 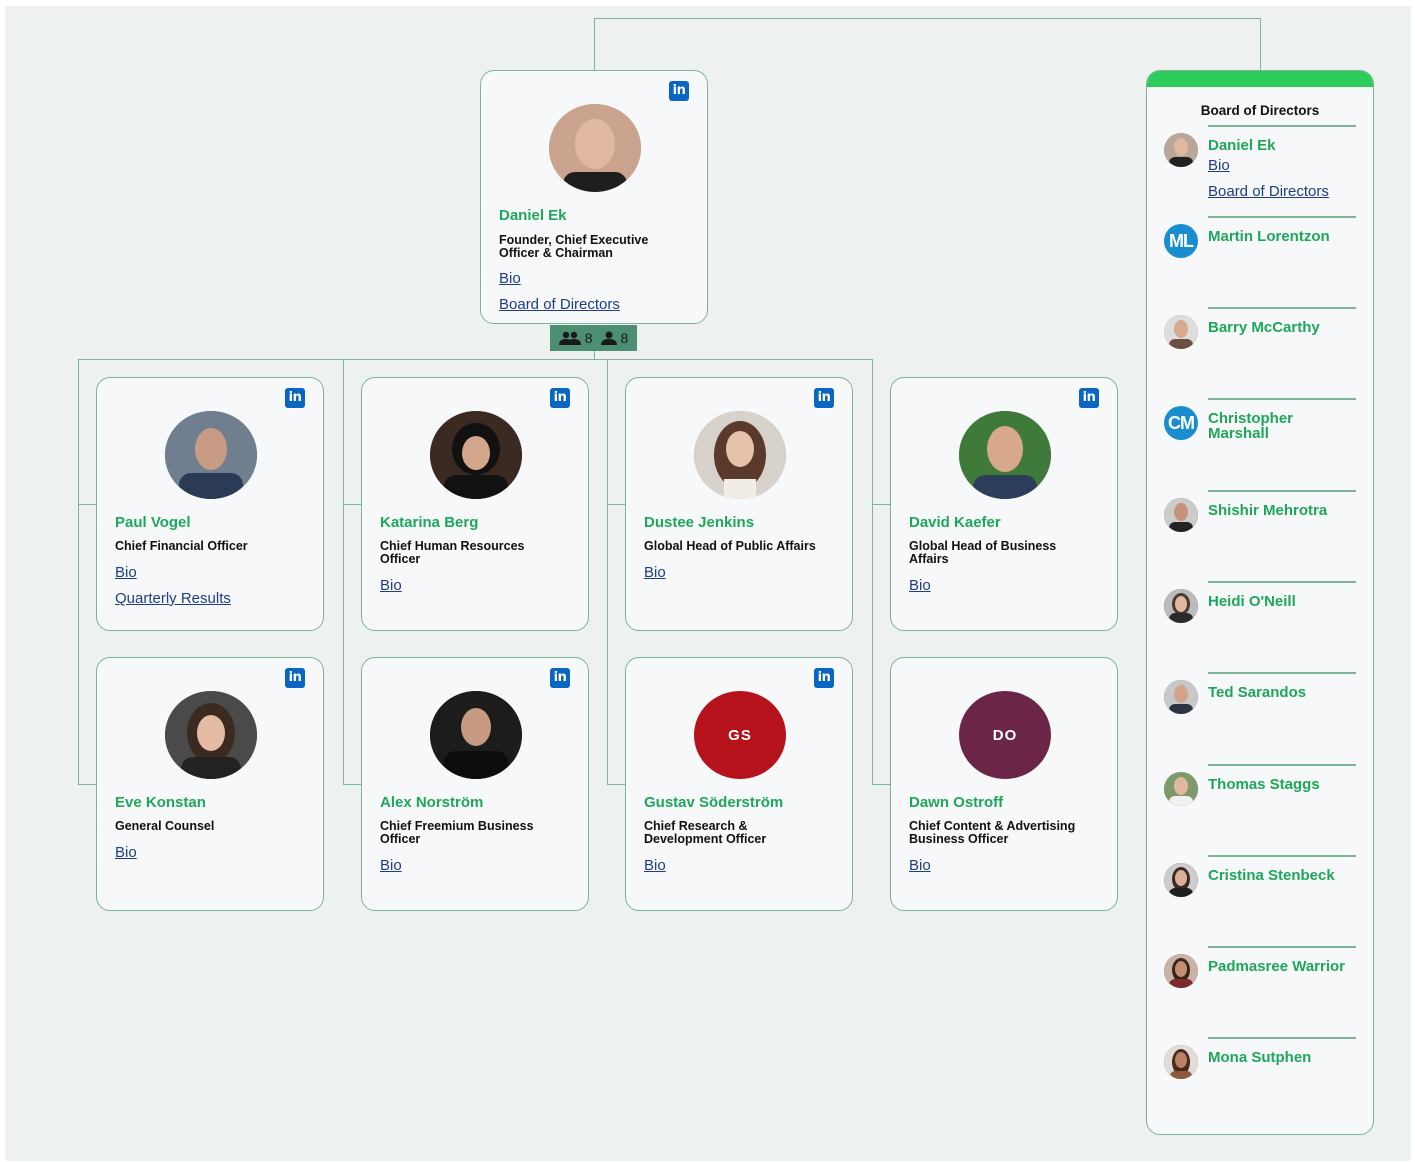 I want to click on avatar-initials: CM, so click(x=1181, y=423).